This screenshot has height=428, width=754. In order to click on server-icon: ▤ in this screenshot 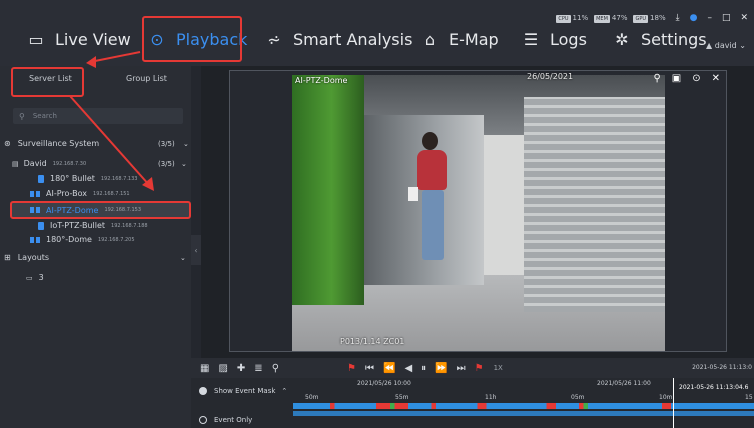, I will do `click(15, 163)`.